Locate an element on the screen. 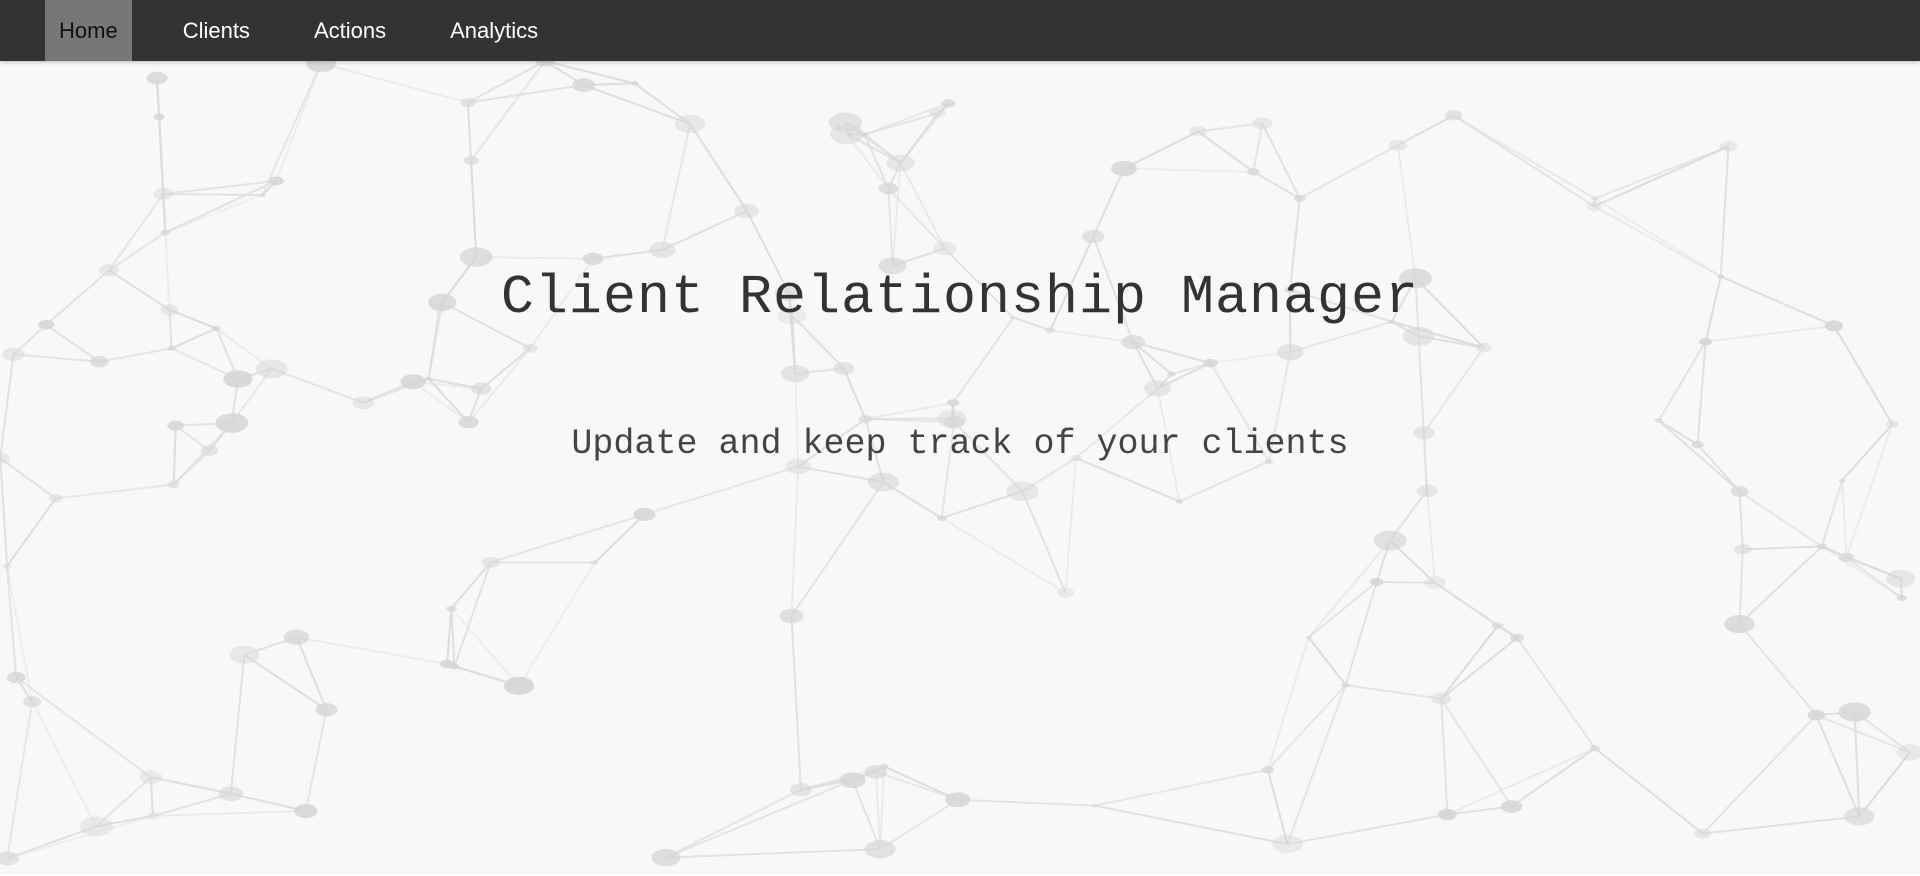 The image size is (1920, 876). nav-item-actions: Actions is located at coordinates (350, 30).